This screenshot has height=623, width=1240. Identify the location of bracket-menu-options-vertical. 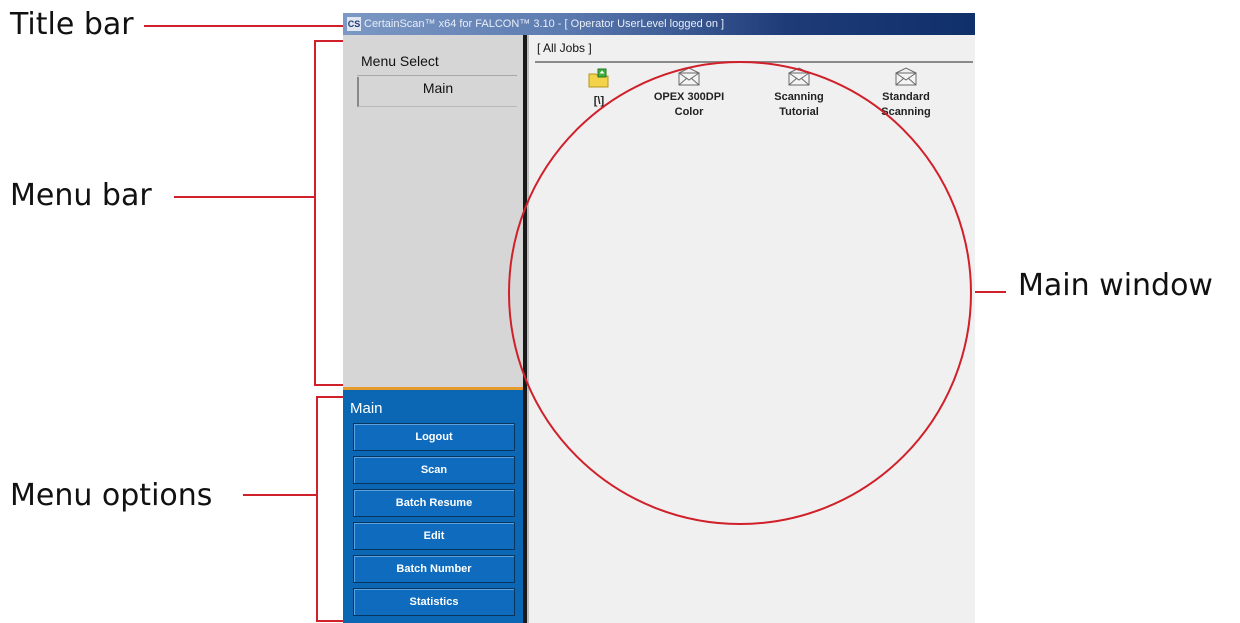
(317, 509).